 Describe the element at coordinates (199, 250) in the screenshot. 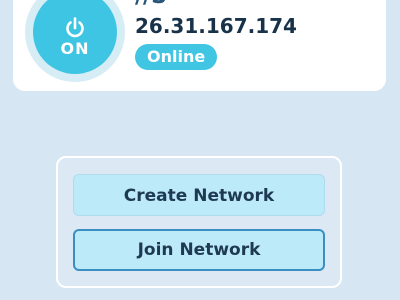

I see `join-network-button: Join Network` at that location.